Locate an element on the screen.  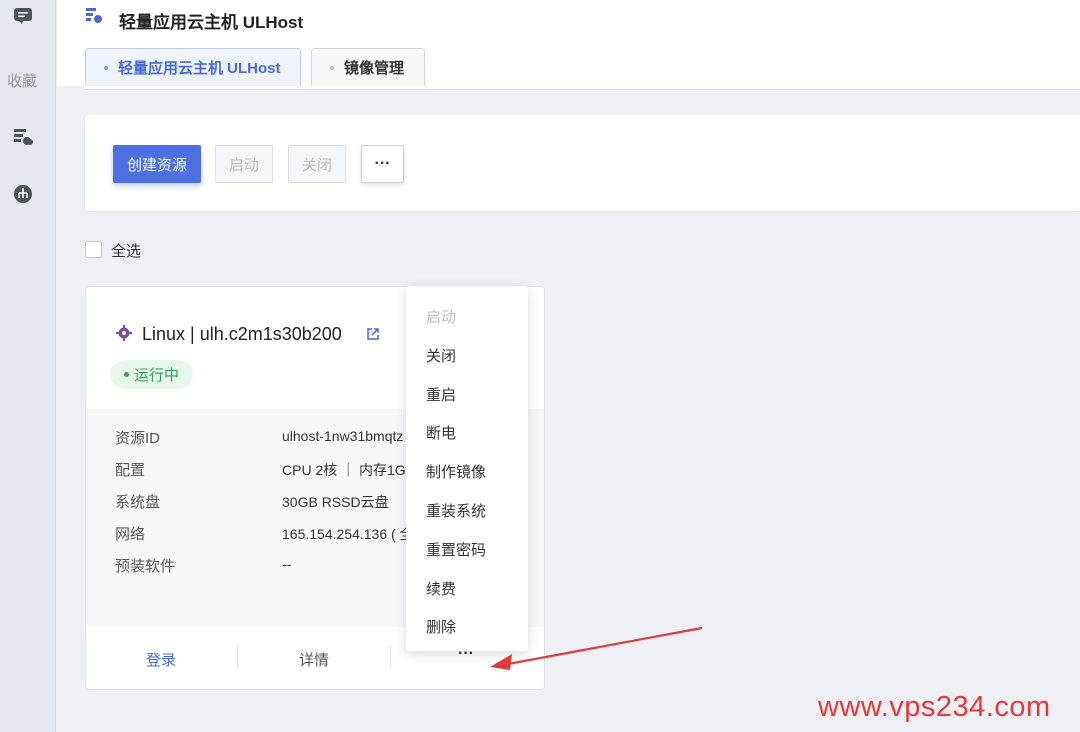
info-label-system-disk: 系统盘 is located at coordinates (138, 502).